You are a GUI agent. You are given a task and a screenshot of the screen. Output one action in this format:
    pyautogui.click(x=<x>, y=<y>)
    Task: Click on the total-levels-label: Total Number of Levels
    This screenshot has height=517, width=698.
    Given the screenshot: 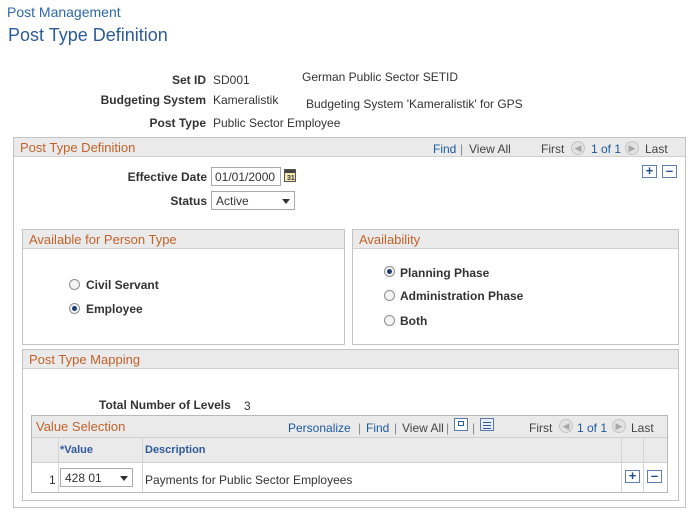 What is the action you would take?
    pyautogui.click(x=165, y=405)
    